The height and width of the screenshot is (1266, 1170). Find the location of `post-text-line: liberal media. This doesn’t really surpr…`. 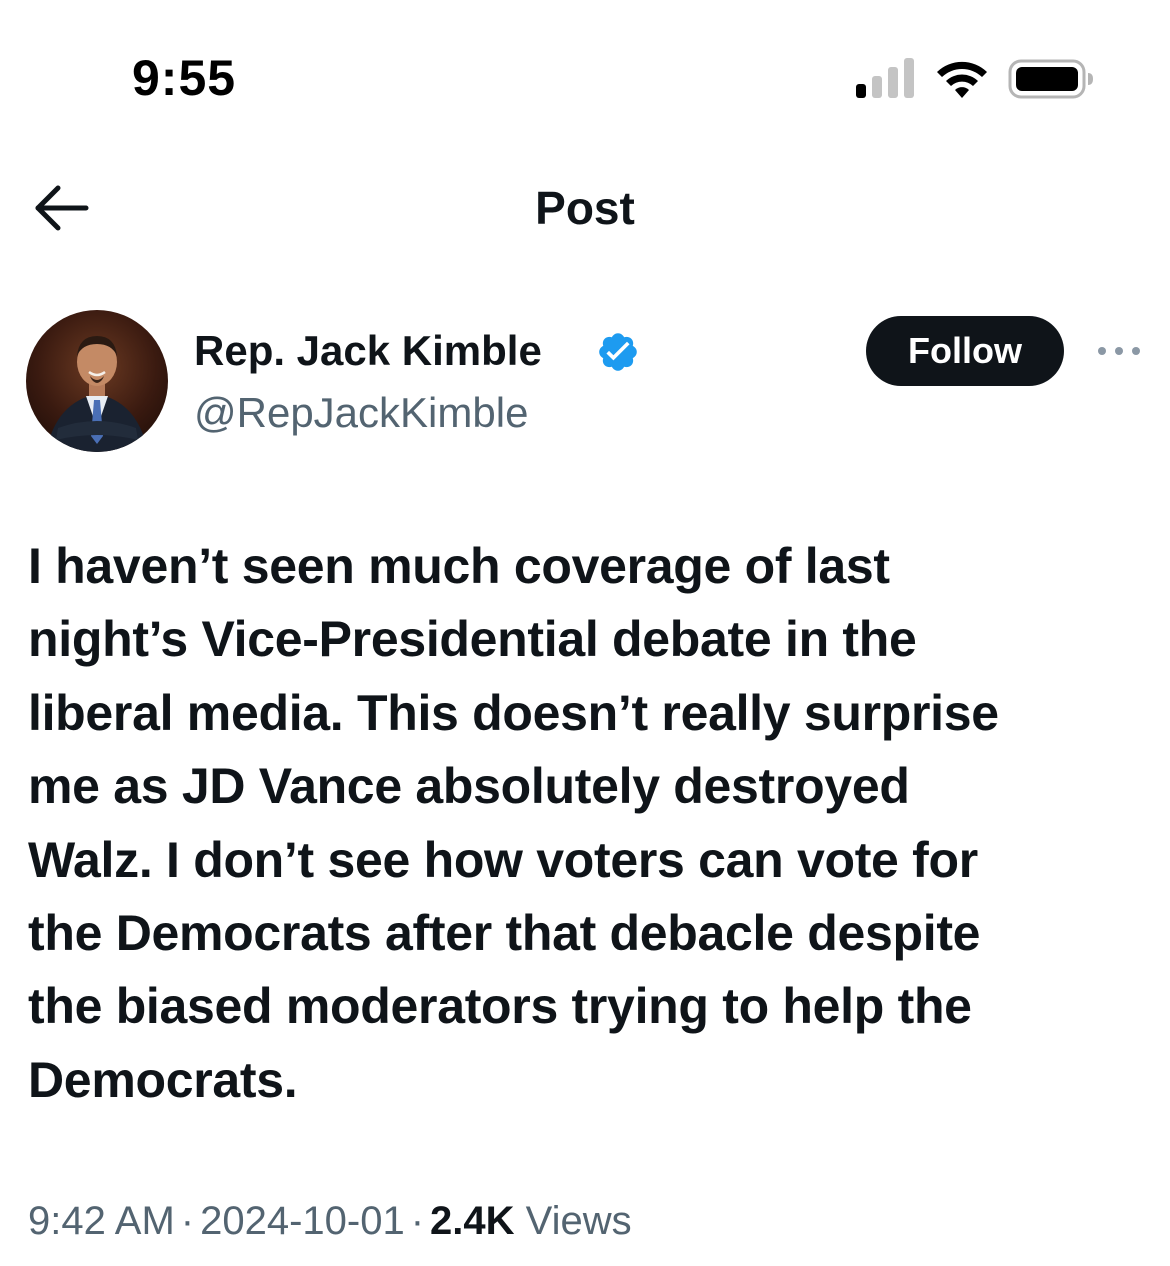

post-text-line: liberal media. This doesn’t really surpr… is located at coordinates (513, 712).